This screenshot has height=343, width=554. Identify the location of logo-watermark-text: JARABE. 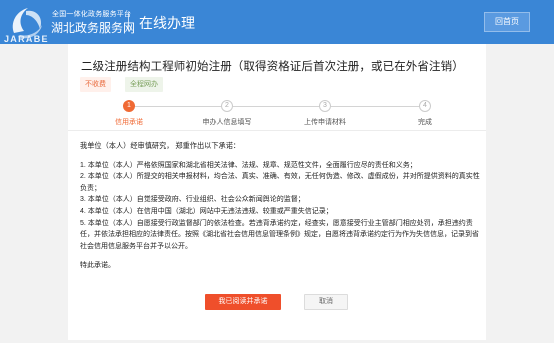
(26, 39).